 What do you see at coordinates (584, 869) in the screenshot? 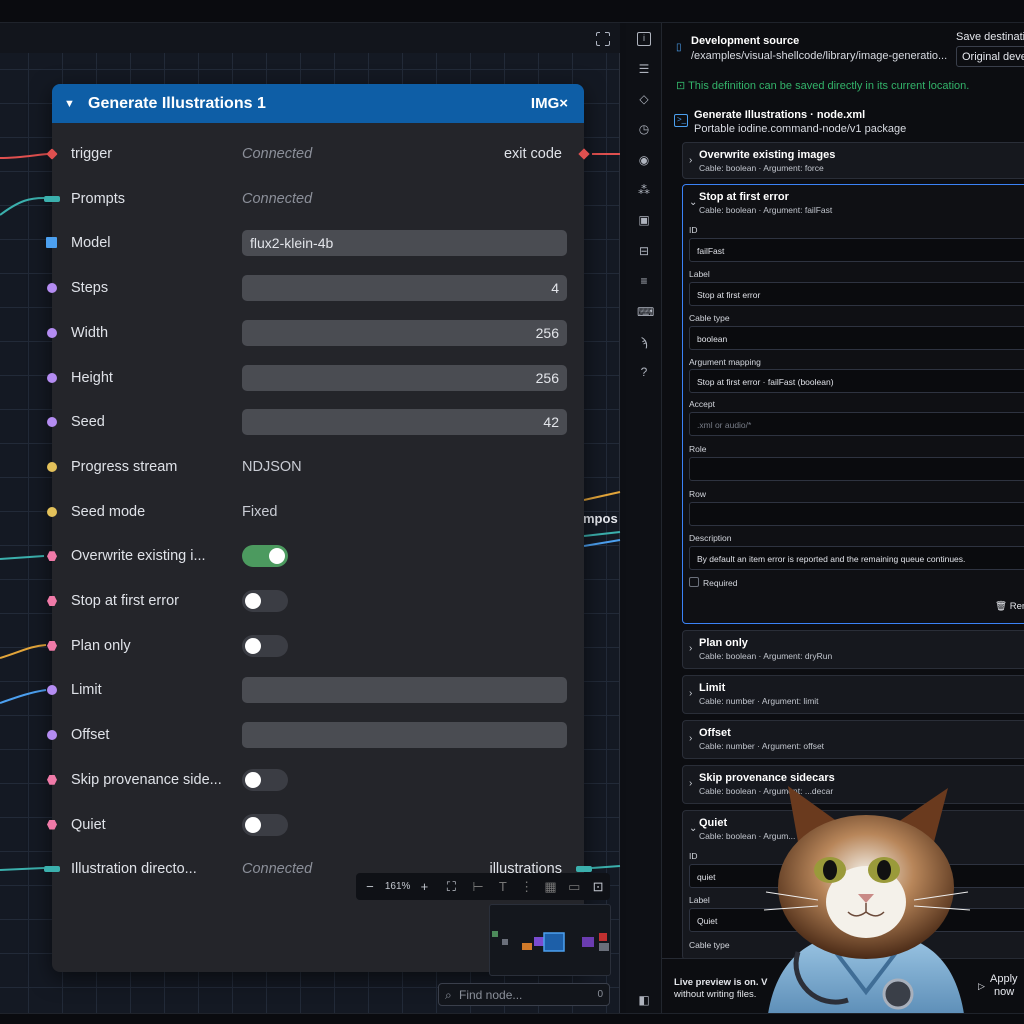
I see `output-connector-icon` at bounding box center [584, 869].